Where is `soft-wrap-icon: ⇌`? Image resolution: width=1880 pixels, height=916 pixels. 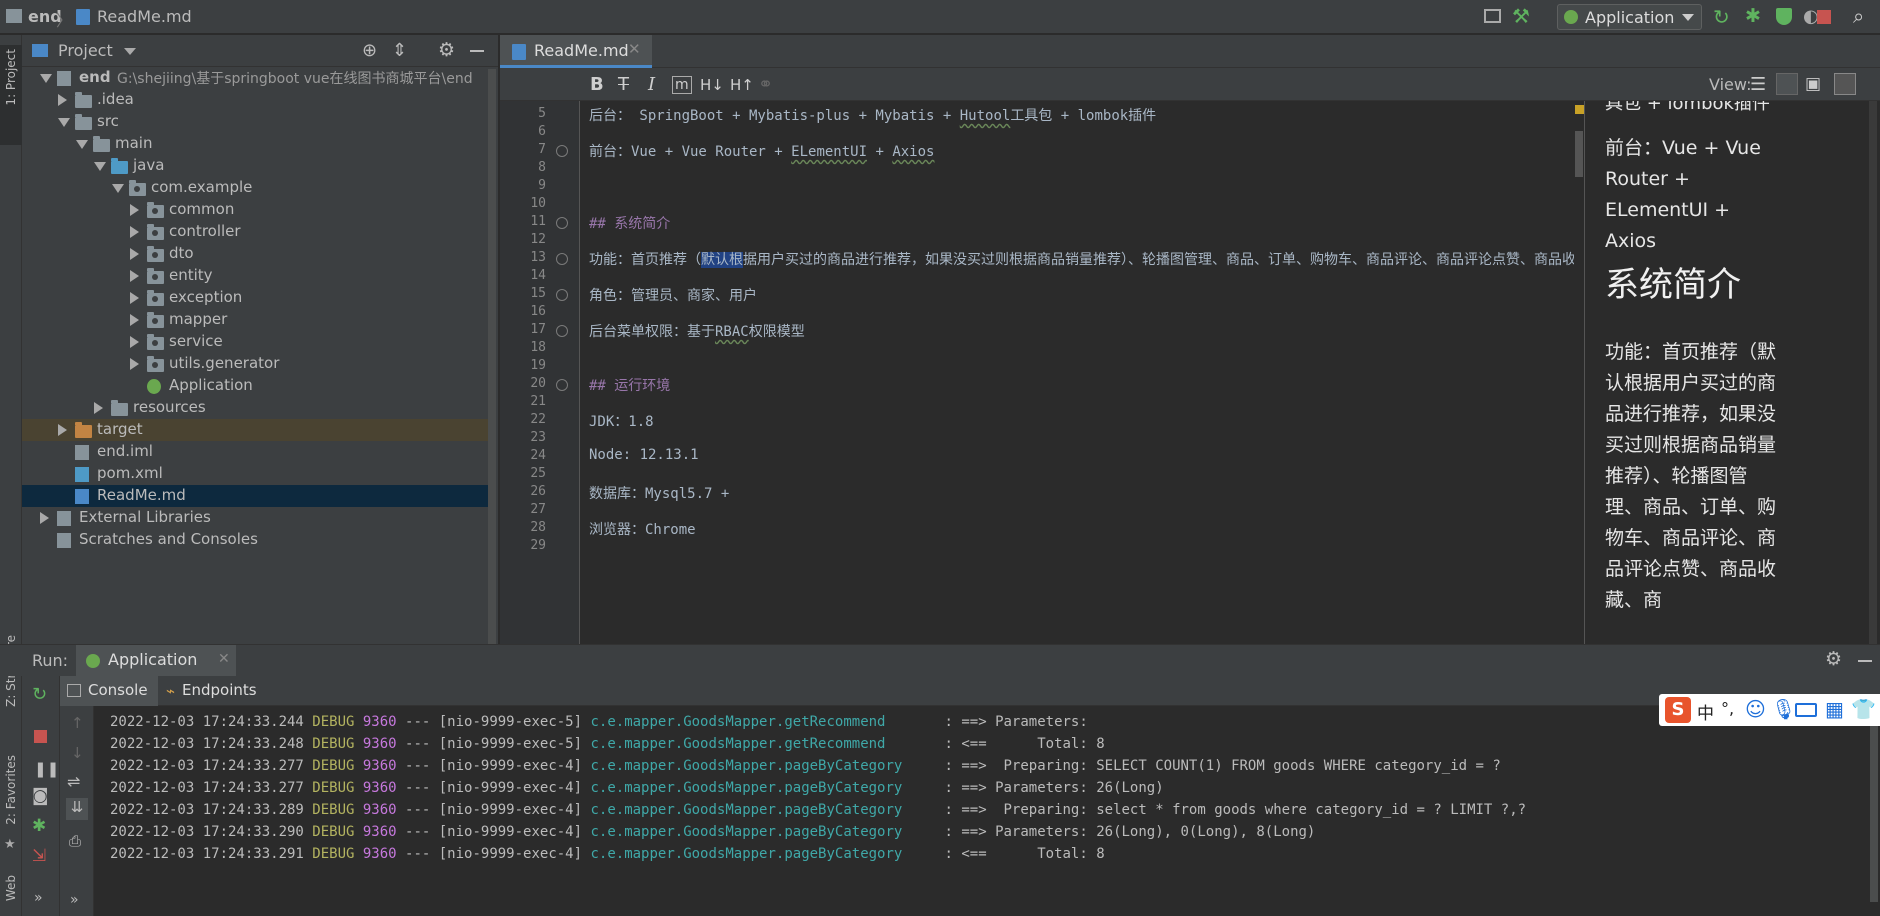 soft-wrap-icon: ⇌ is located at coordinates (73, 781).